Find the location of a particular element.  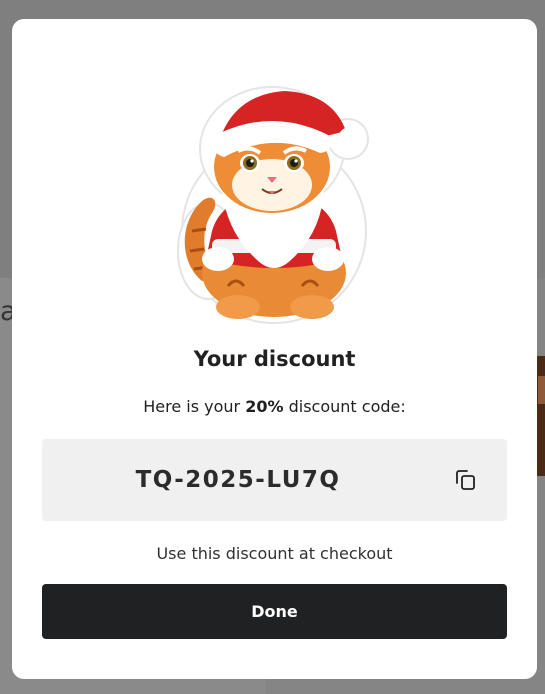

discount-code-box: TQ-2025-LU7Q is located at coordinates (274, 480).